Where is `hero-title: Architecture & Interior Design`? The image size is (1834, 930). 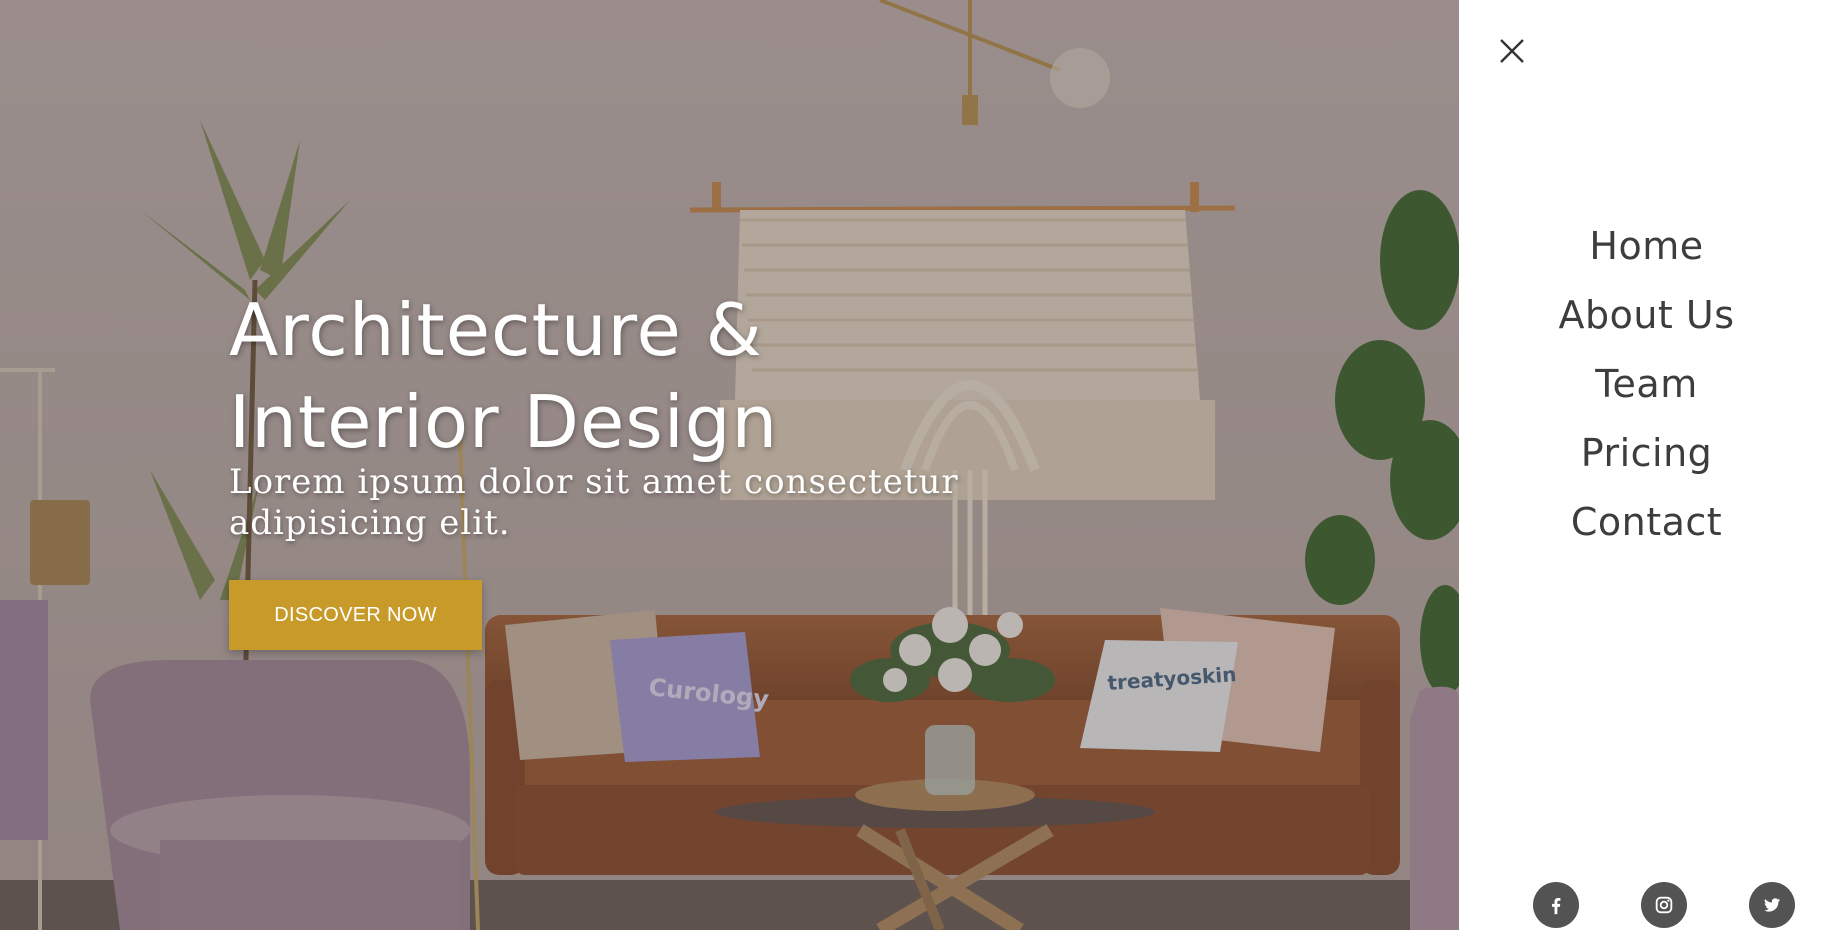 hero-title: Architecture & Interior Design is located at coordinates (609, 376).